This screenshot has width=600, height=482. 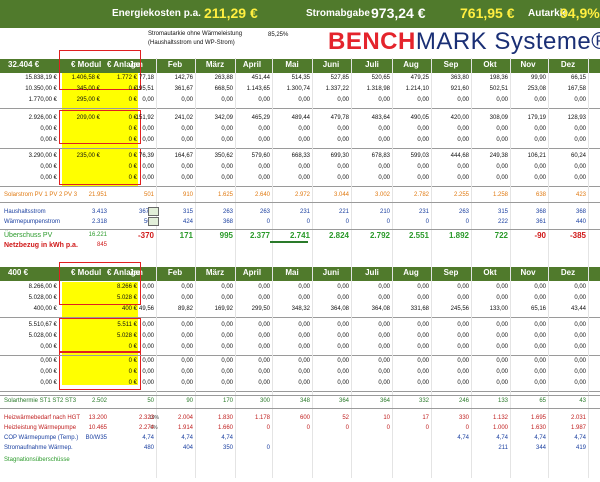 I want to click on month-value: 599,03, so click(x=419, y=156).